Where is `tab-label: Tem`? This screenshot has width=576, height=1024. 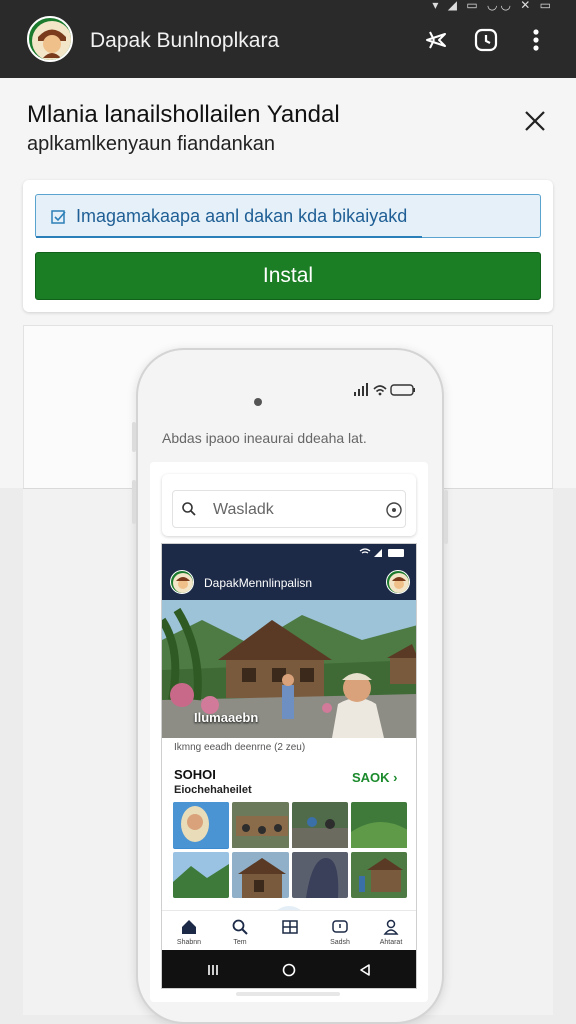
tab-label: Tem is located at coordinates (240, 942).